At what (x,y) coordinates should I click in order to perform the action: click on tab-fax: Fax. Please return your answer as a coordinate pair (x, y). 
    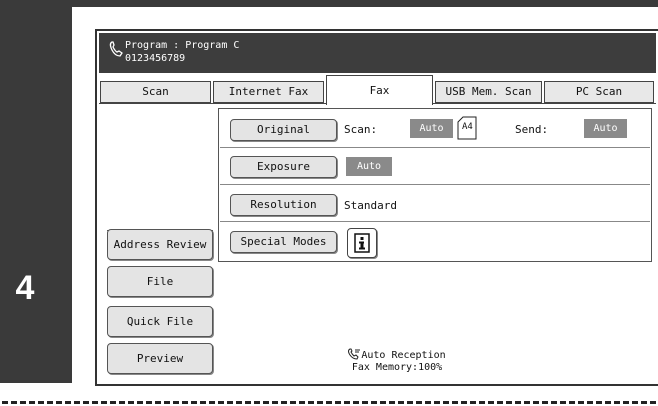
    Looking at the image, I should click on (379, 90).